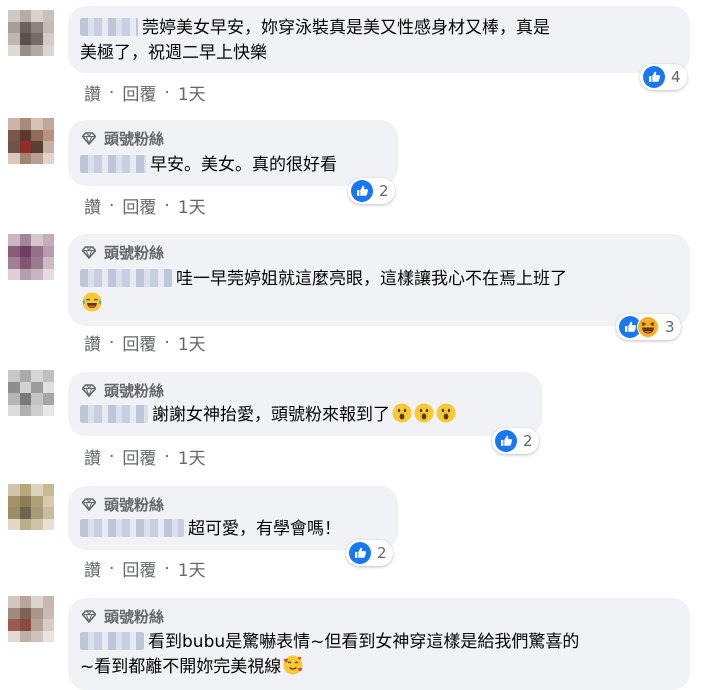  I want to click on comment-text-line1: 謝謝女神抬愛，頭號粉來報到了, so click(271, 415).